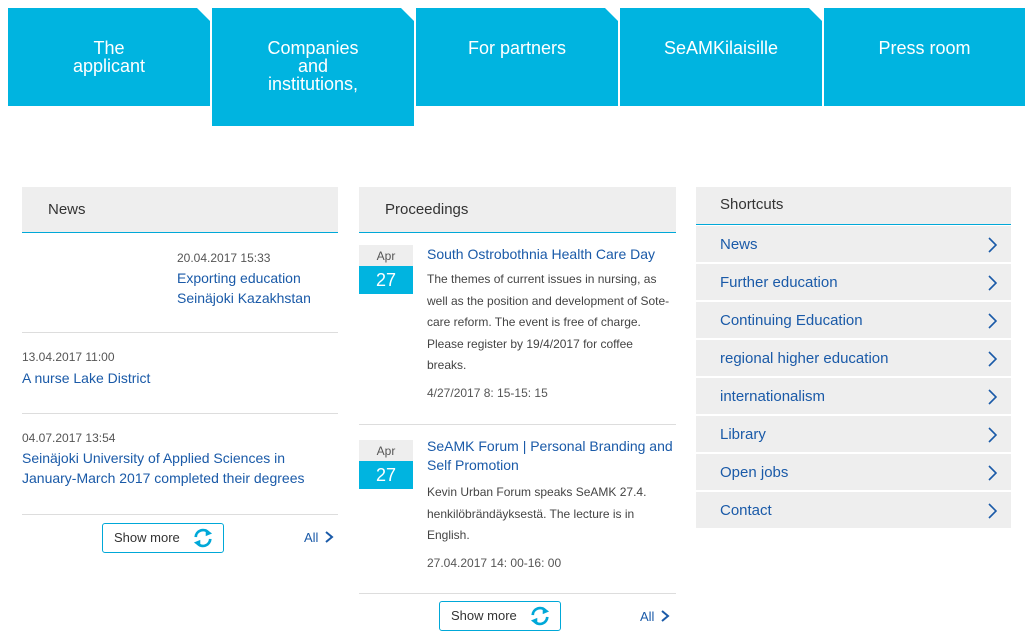  Describe the element at coordinates (924, 48) in the screenshot. I see `tab-label: Press room` at that location.